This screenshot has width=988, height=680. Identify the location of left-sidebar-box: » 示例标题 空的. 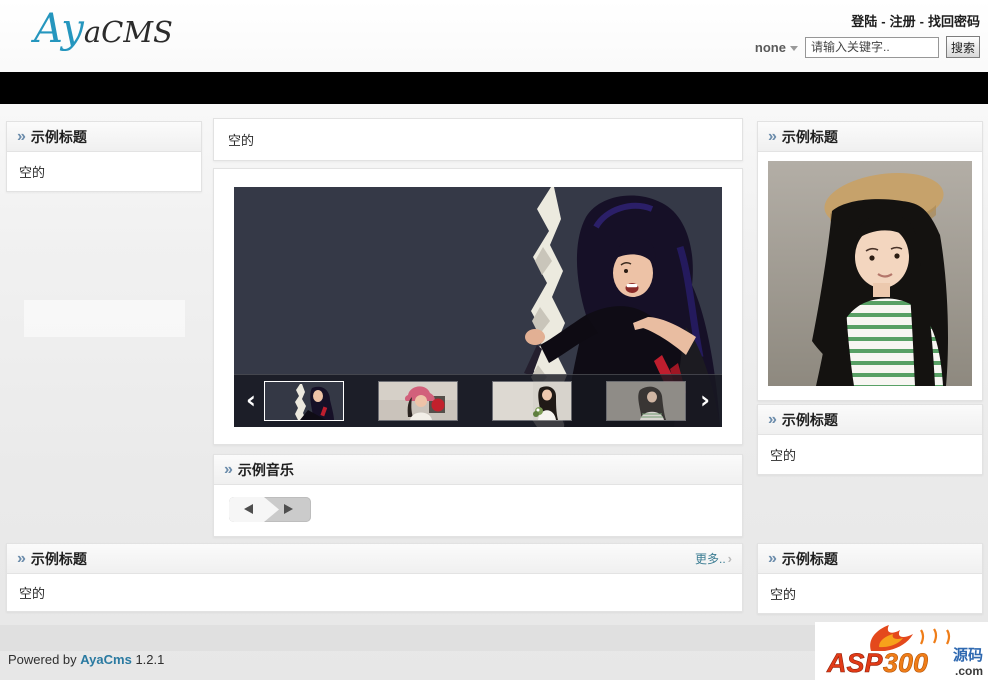
(104, 156).